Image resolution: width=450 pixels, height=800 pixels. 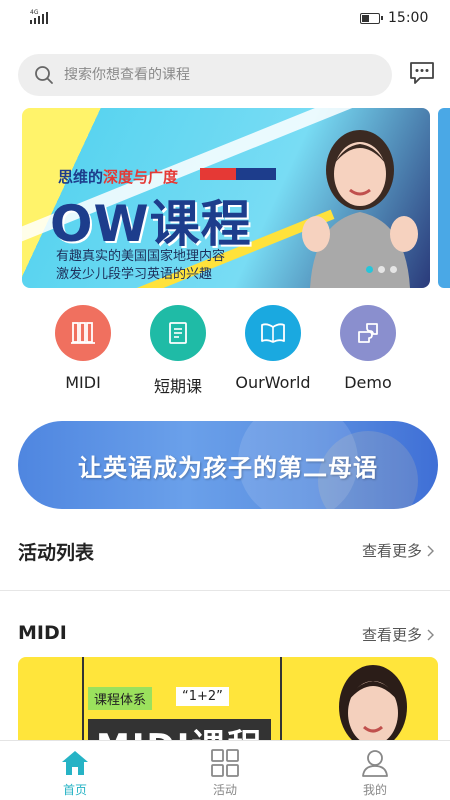 I want to click on clock: 15:00, so click(x=408, y=18).